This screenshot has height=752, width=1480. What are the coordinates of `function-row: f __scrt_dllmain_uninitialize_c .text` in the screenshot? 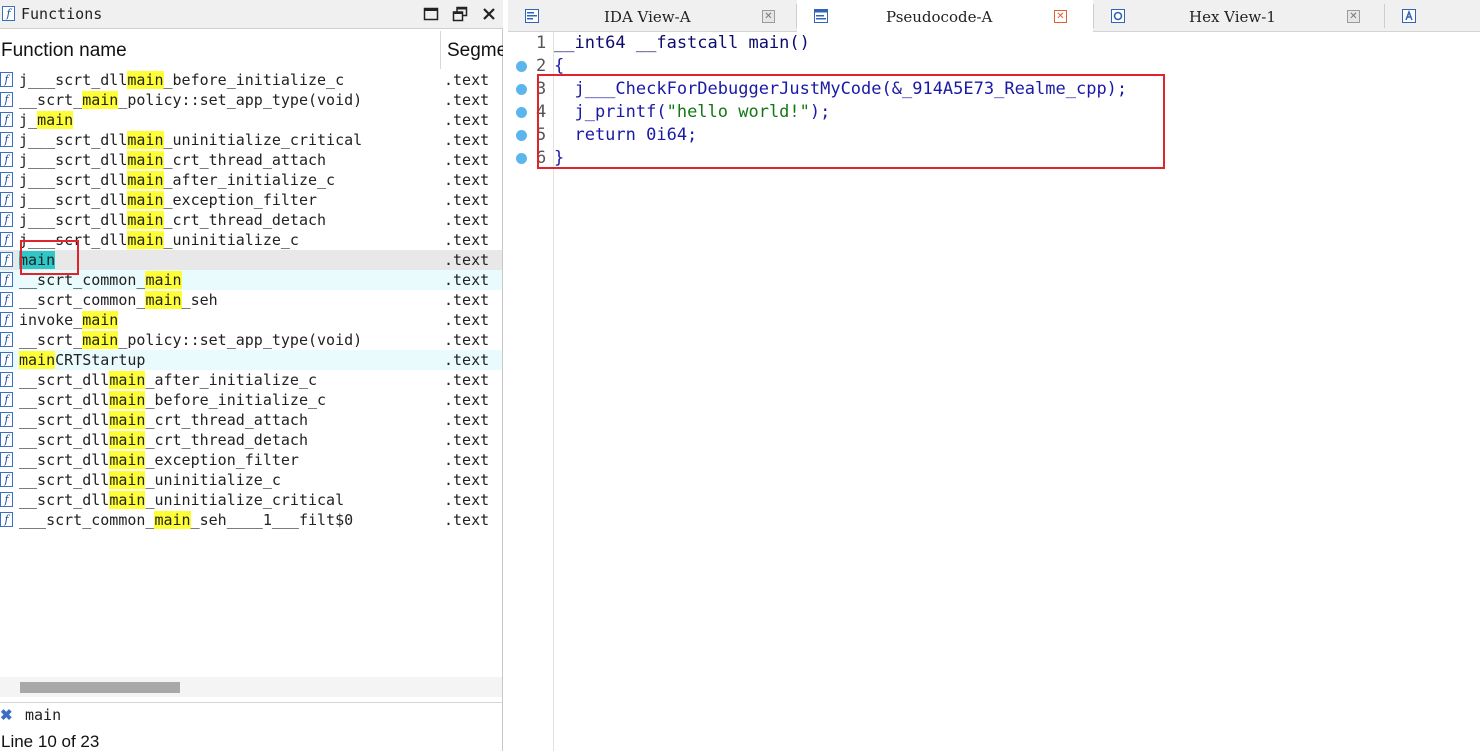 It's located at (251, 480).